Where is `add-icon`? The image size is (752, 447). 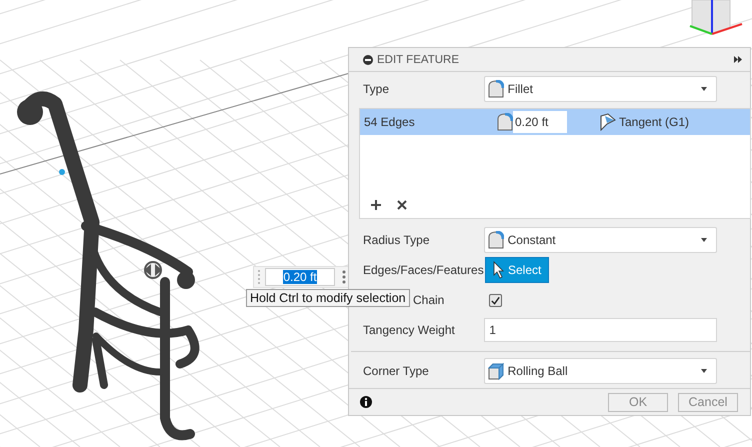 add-icon is located at coordinates (376, 205).